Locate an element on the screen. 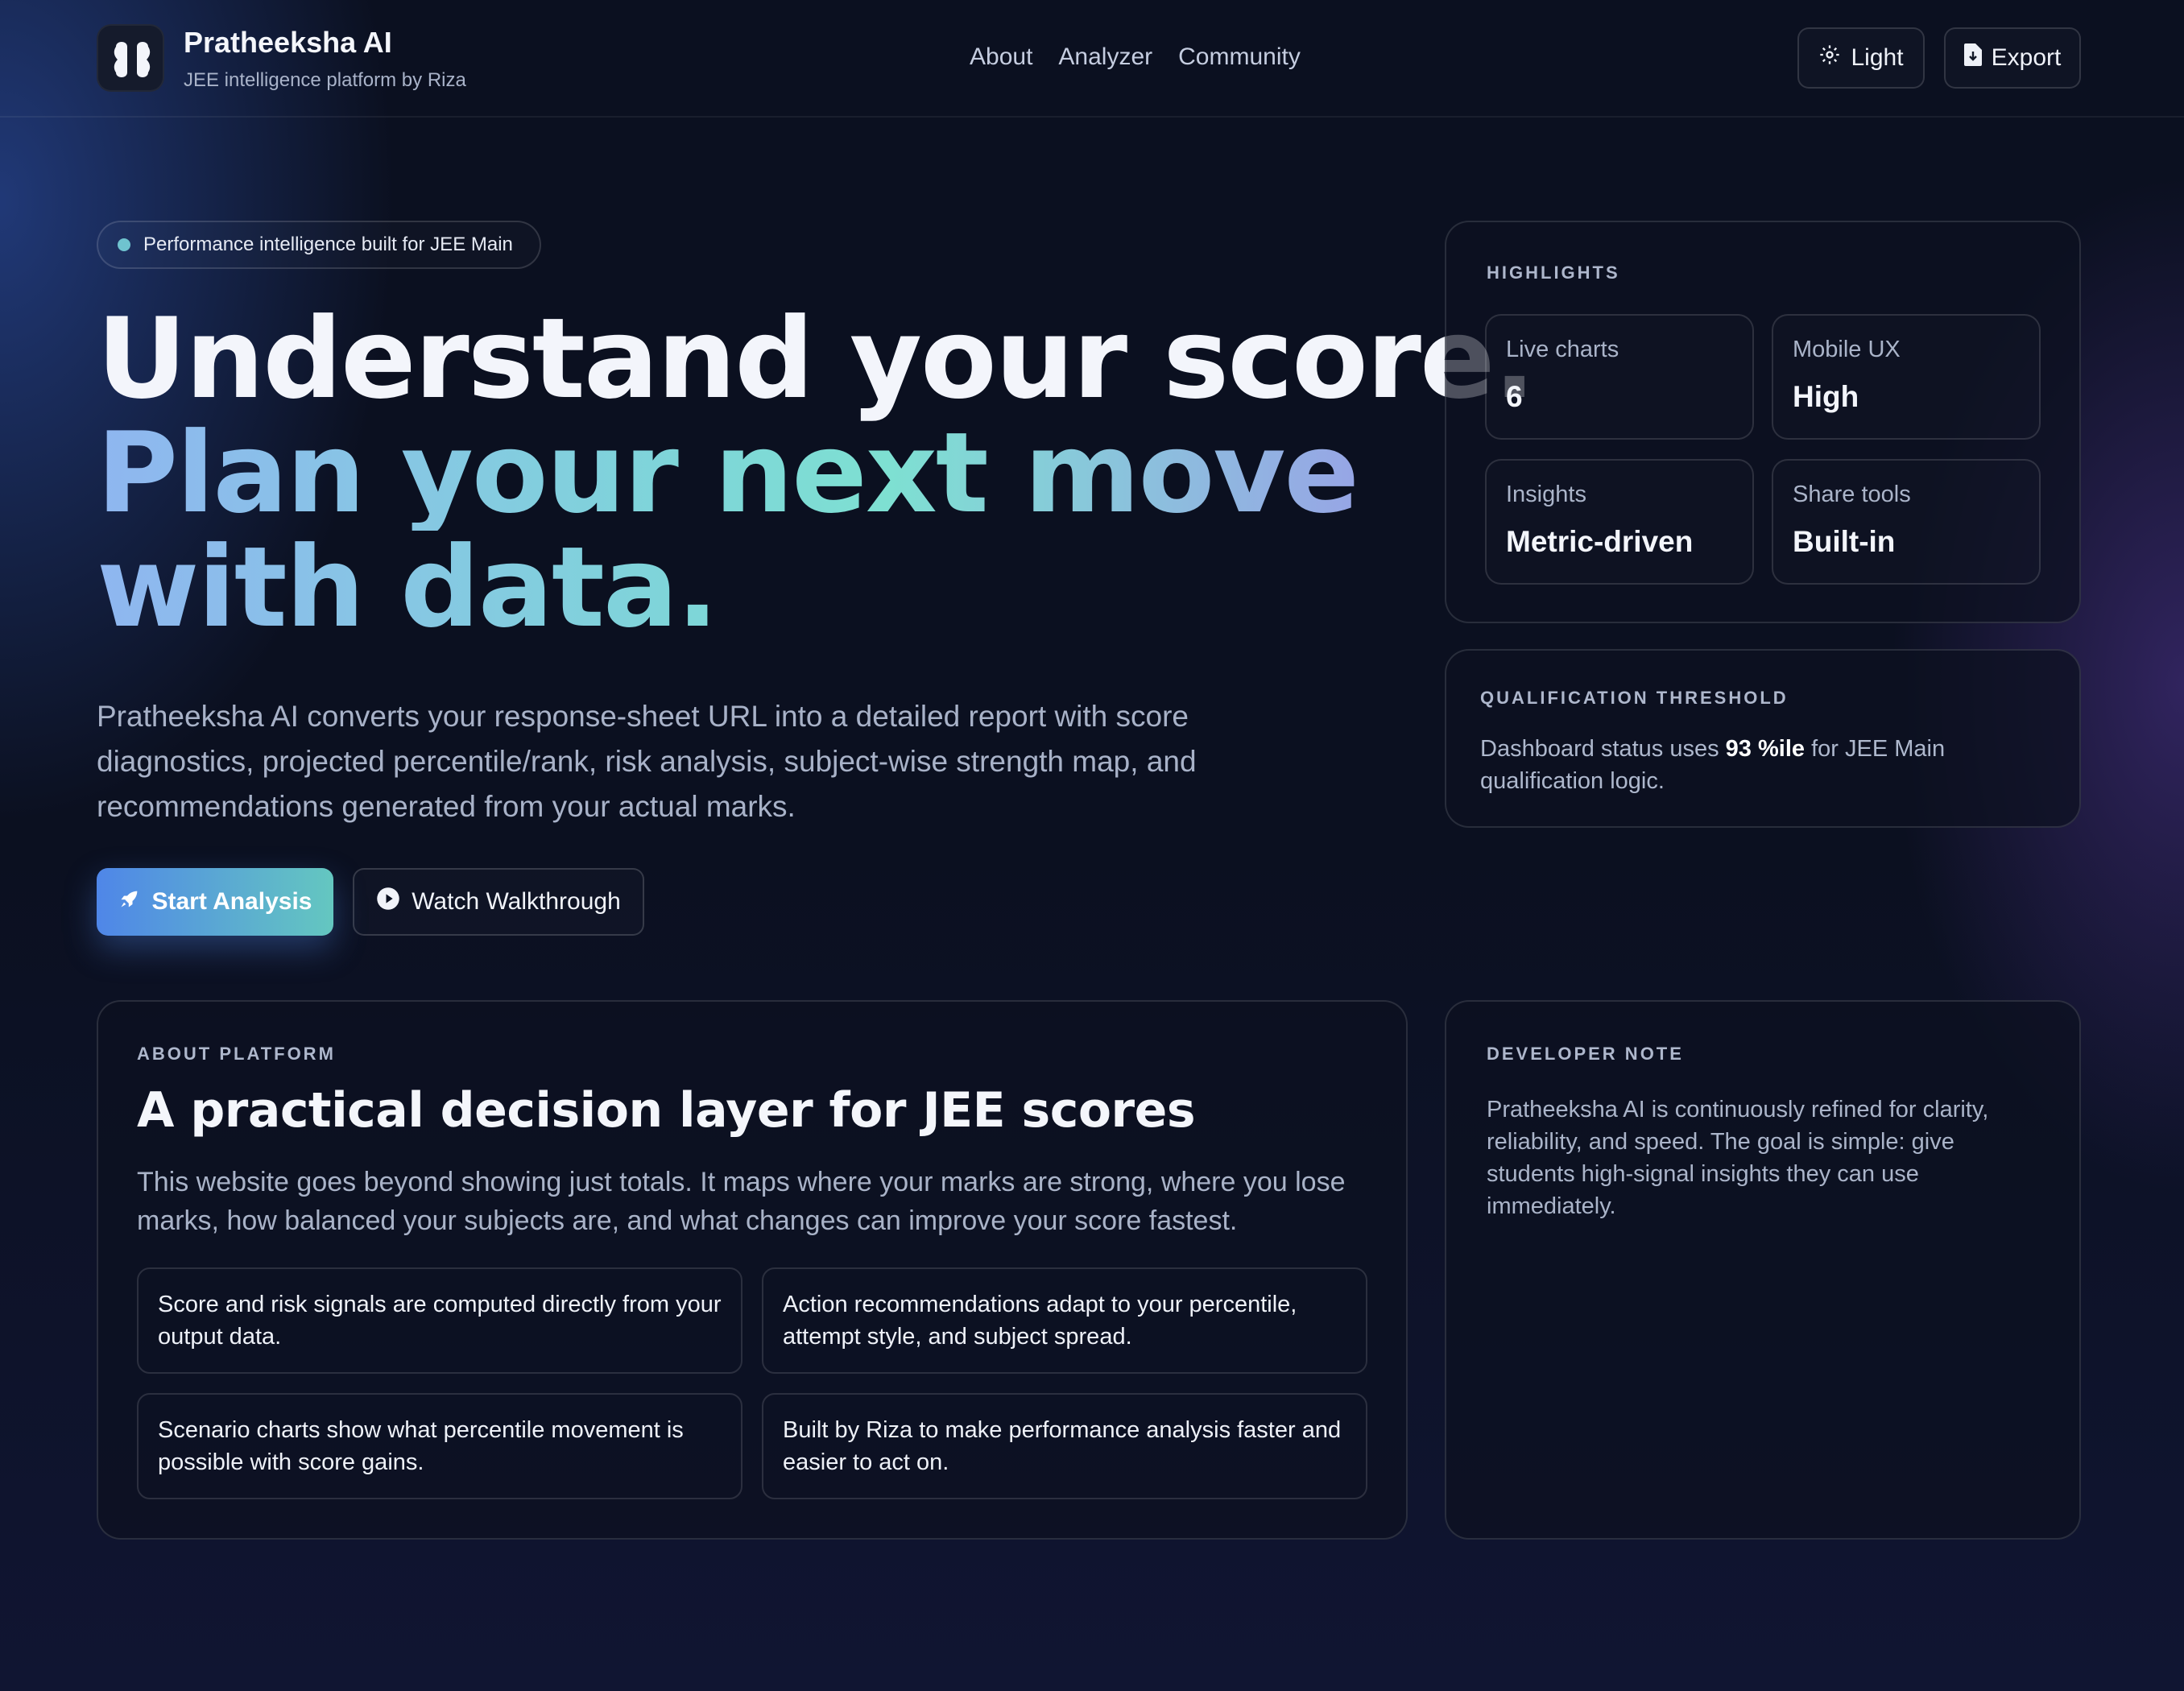 The image size is (2184, 1691). rocket-icon is located at coordinates (130, 902).